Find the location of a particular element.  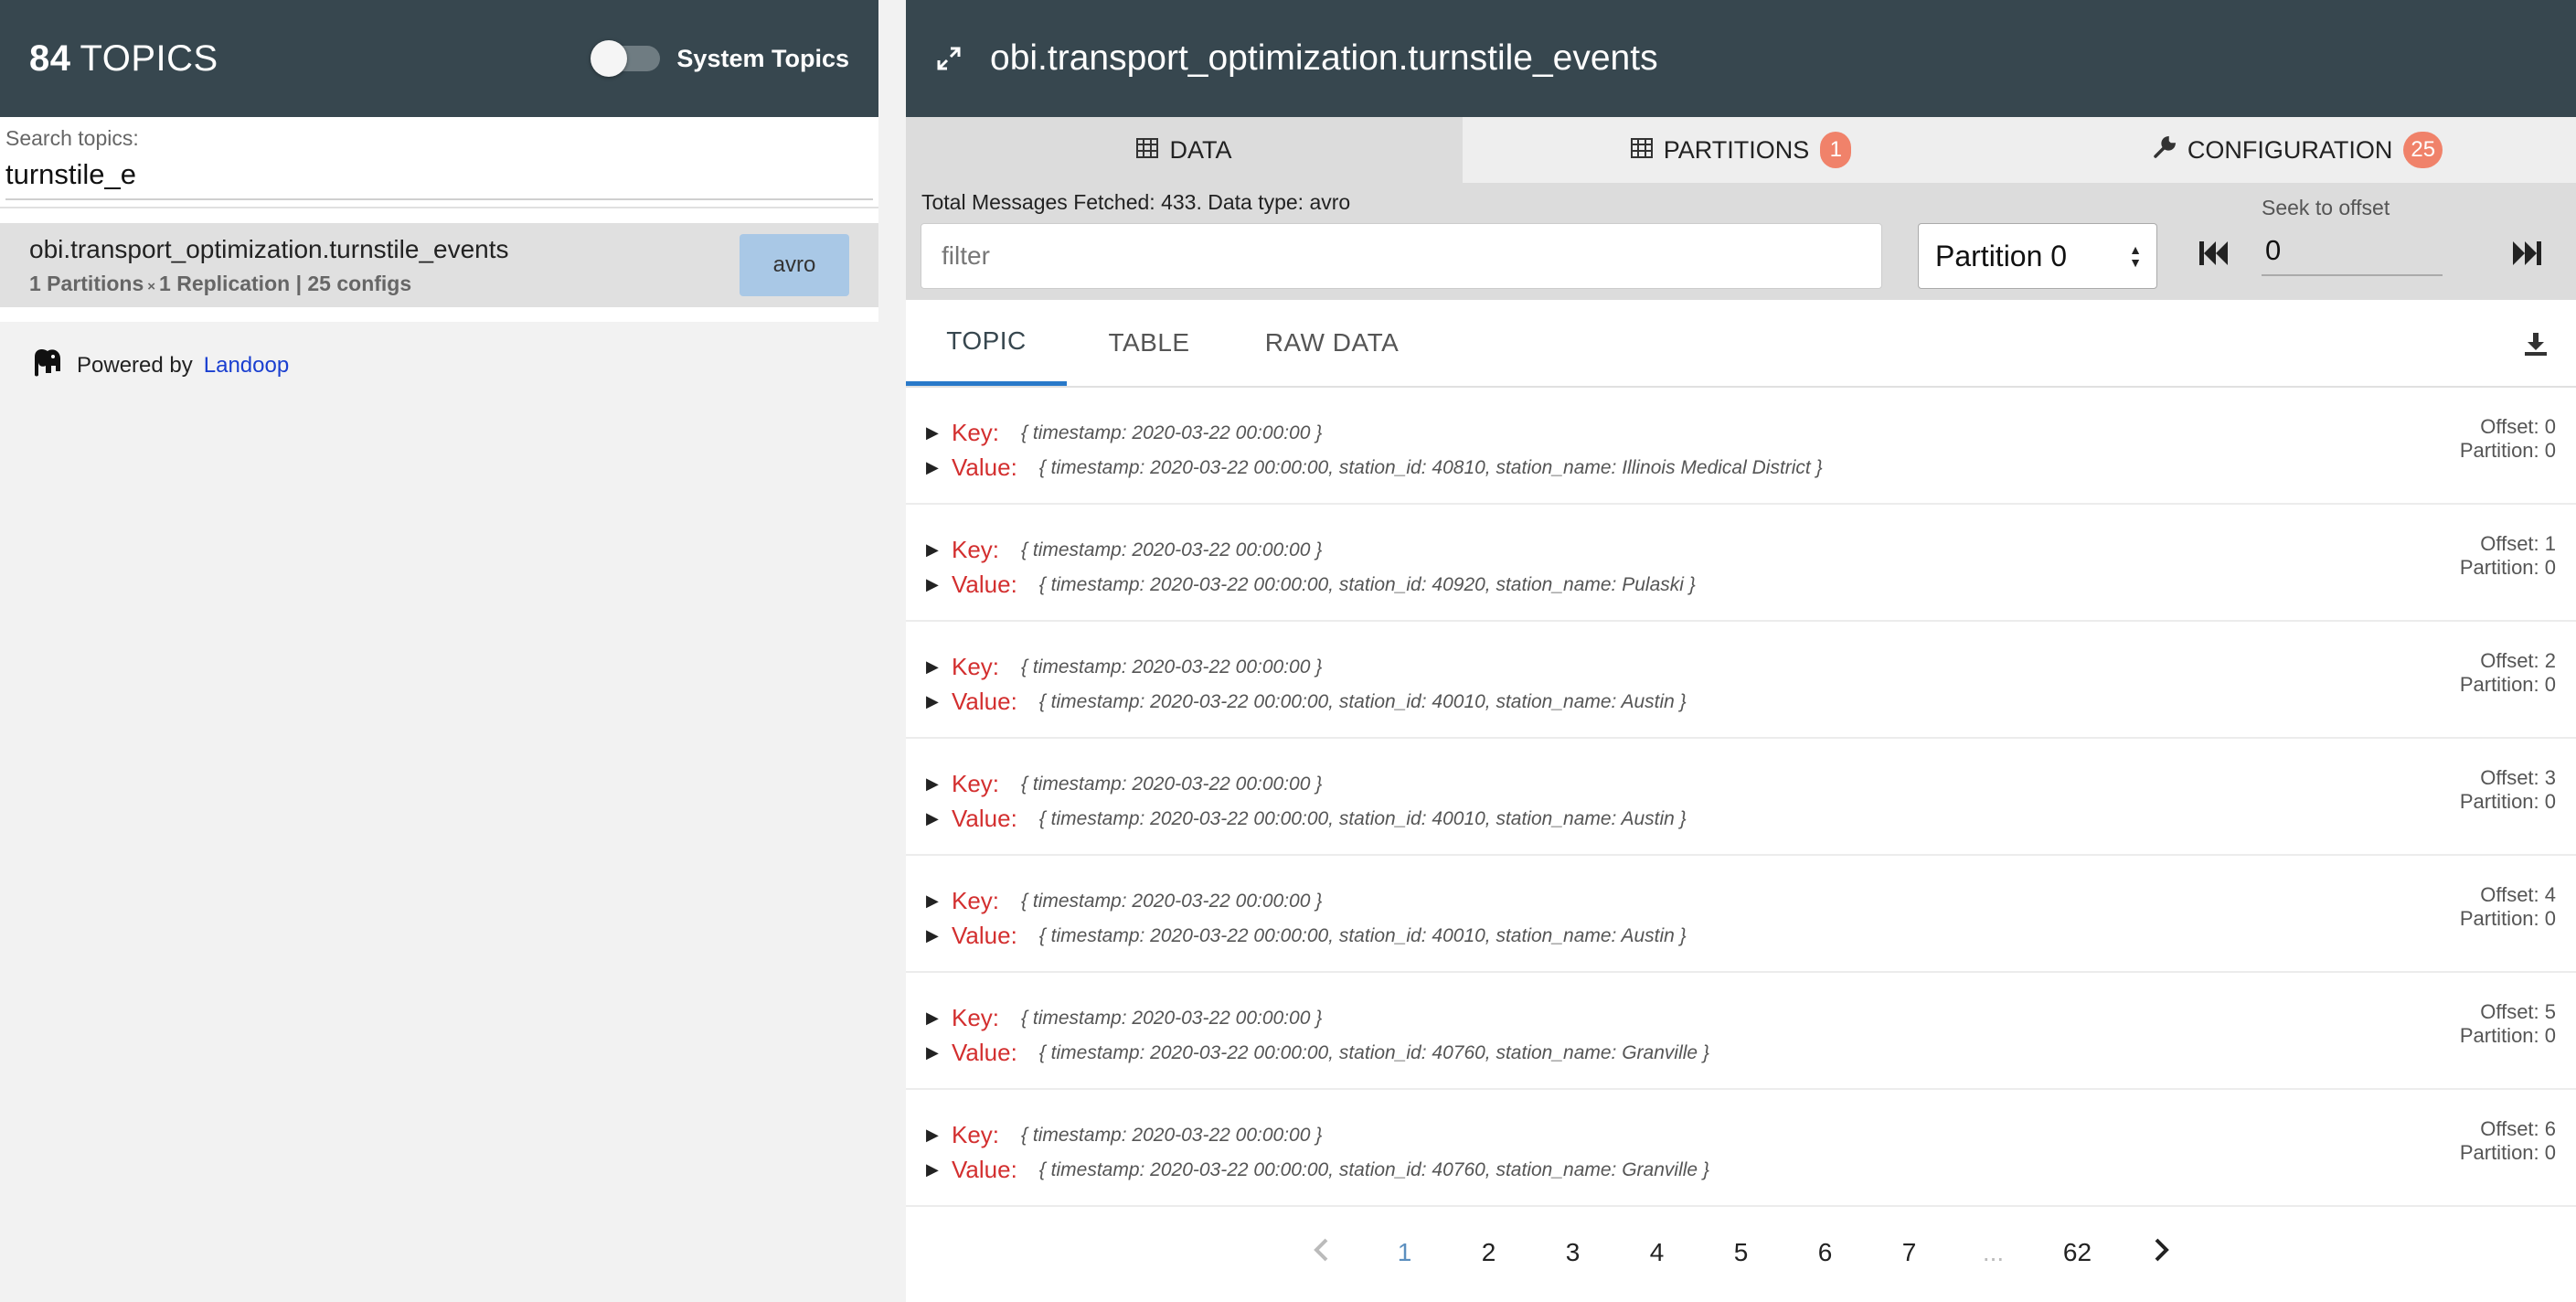

page-number: 62 is located at coordinates (2078, 1252).